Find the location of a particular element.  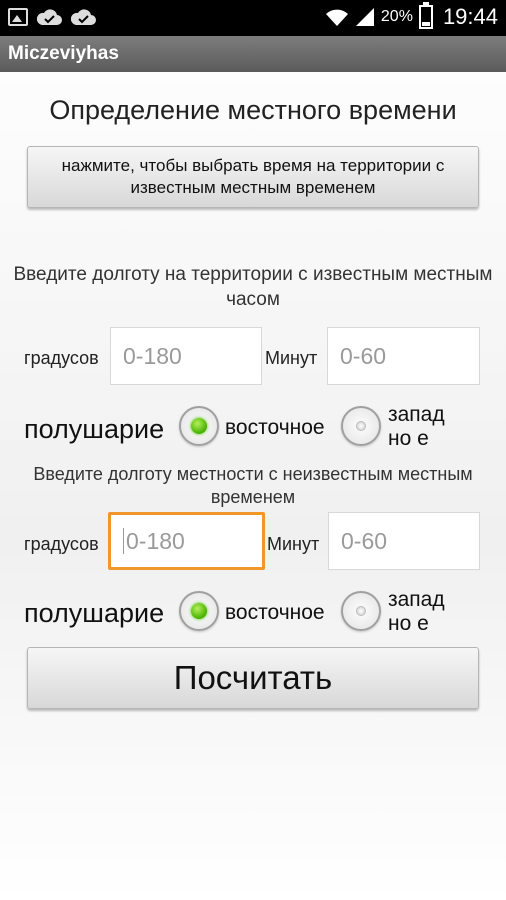

battery-icon is located at coordinates (425, 15).